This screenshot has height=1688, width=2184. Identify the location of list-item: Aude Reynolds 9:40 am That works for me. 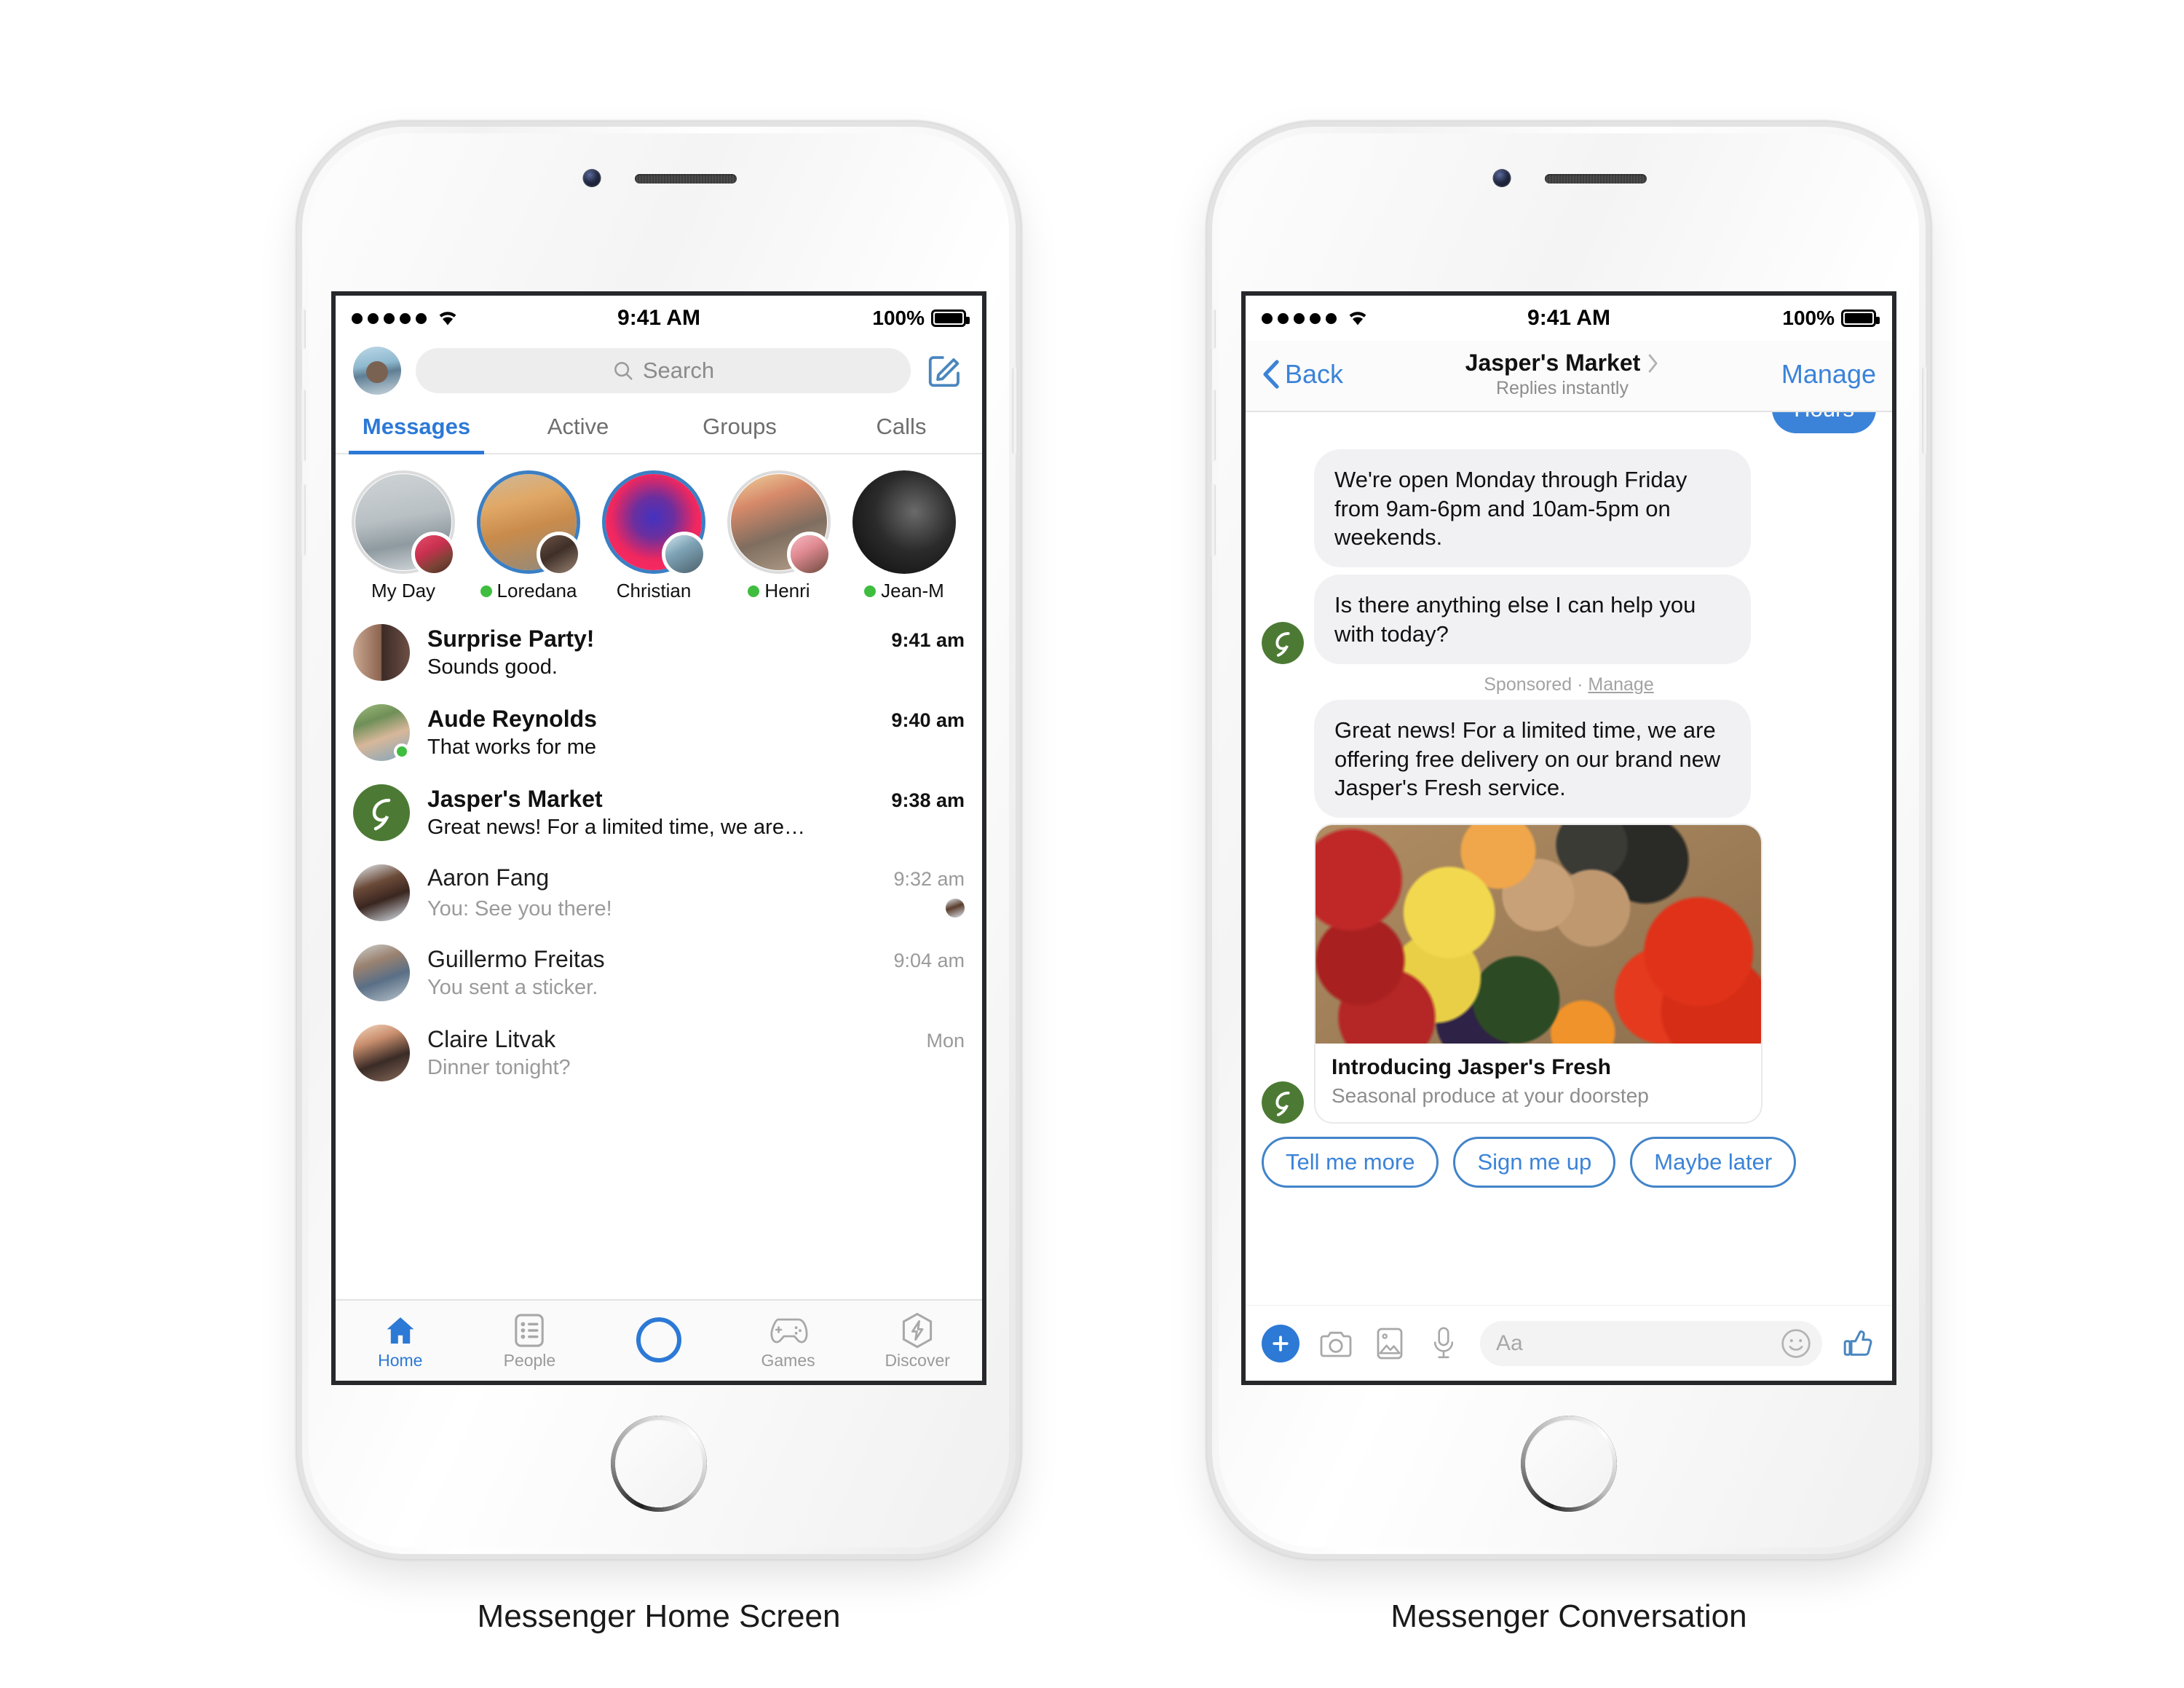
(659, 733).